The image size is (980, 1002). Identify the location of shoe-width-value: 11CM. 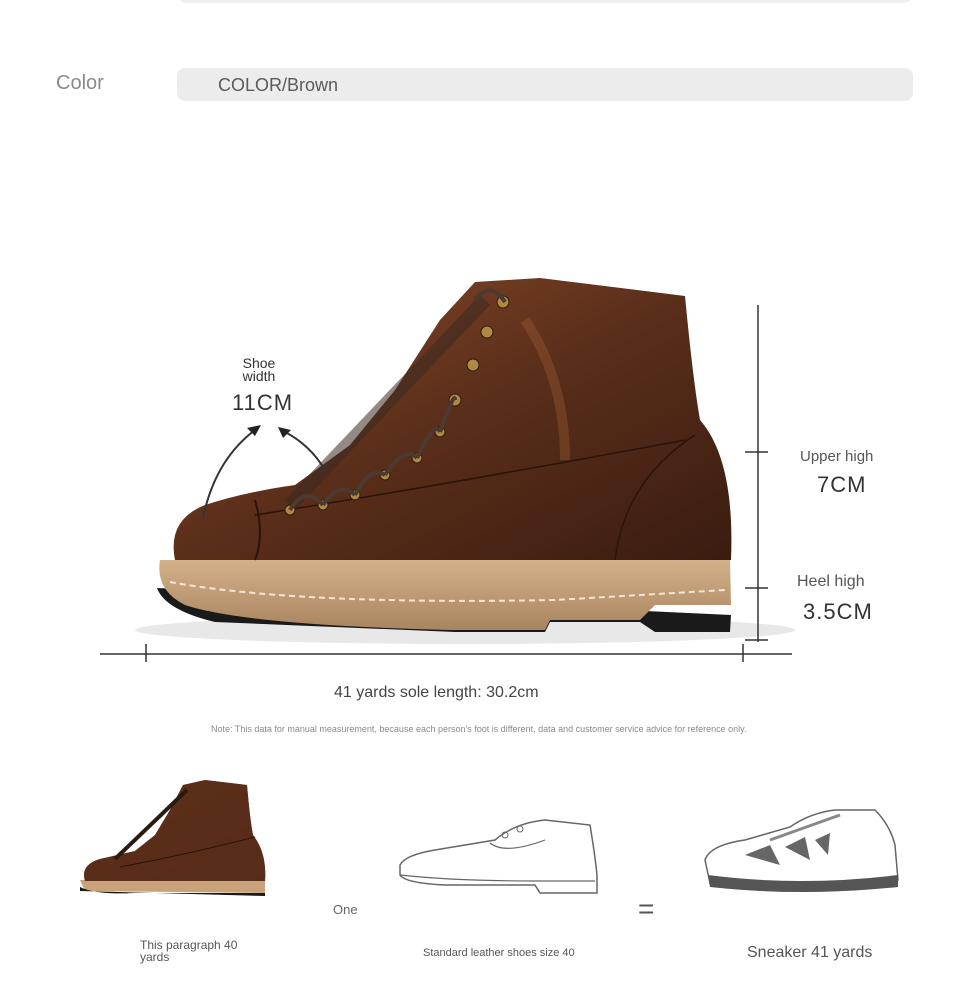
(263, 402).